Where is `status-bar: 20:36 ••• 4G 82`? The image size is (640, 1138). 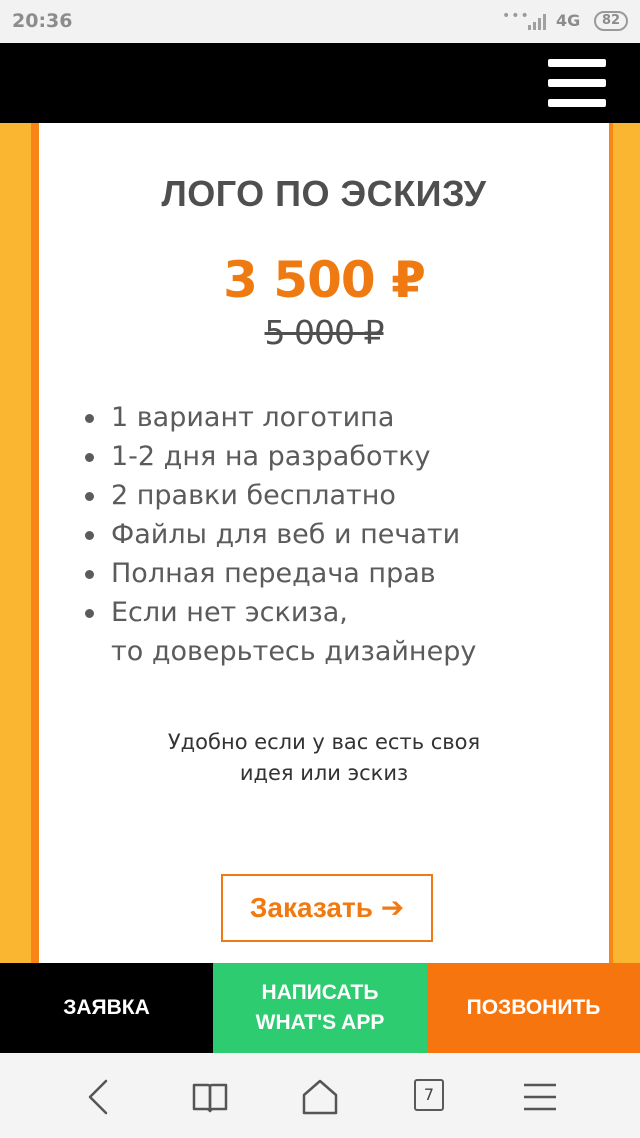 status-bar: 20:36 ••• 4G 82 is located at coordinates (320, 21).